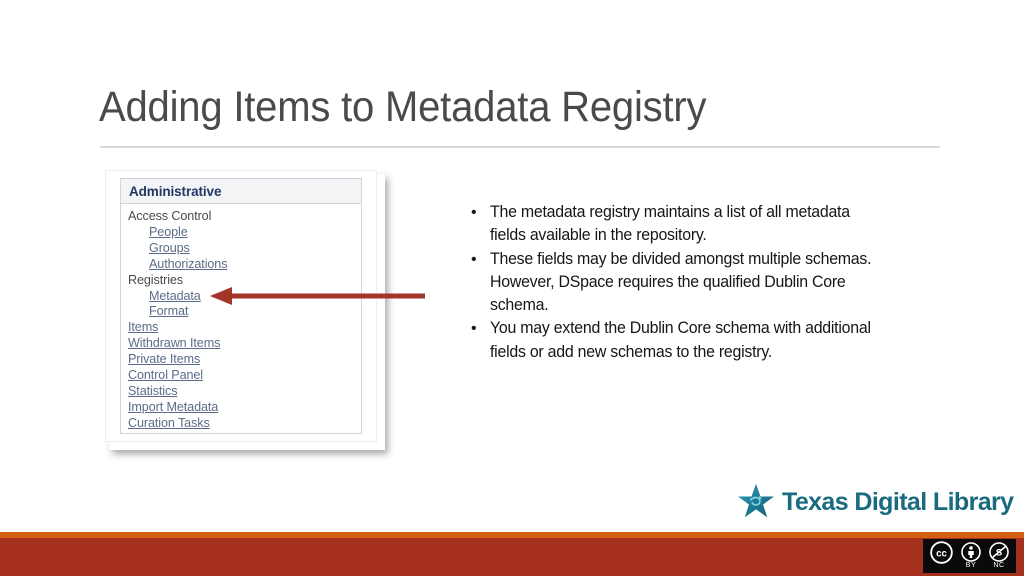 This screenshot has height=576, width=1024. Describe the element at coordinates (244, 424) in the screenshot. I see `admin-nav-link: Curation Tasks` at that location.